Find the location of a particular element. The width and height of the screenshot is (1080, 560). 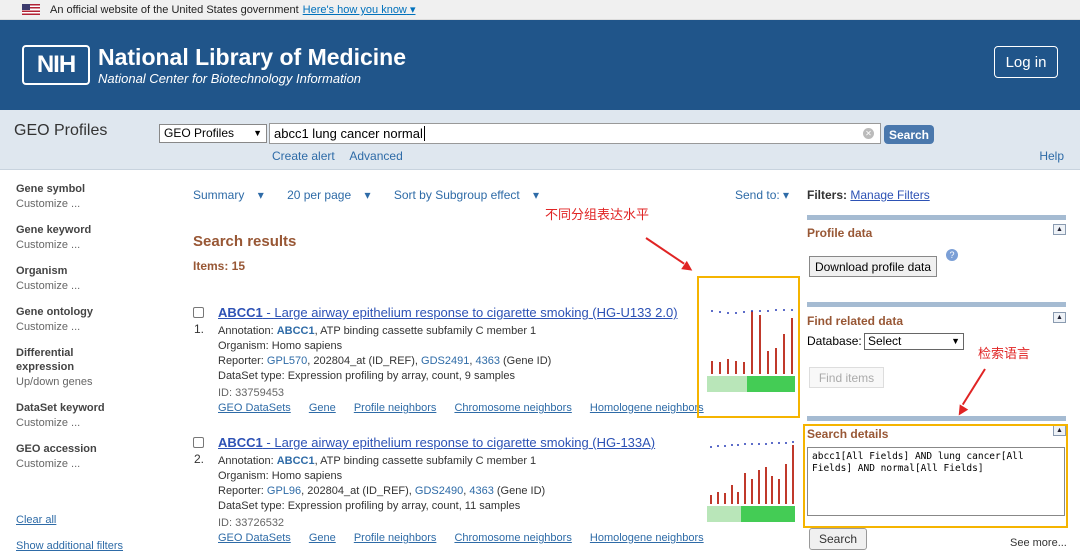

search-details-search-button: Search is located at coordinates (838, 539).